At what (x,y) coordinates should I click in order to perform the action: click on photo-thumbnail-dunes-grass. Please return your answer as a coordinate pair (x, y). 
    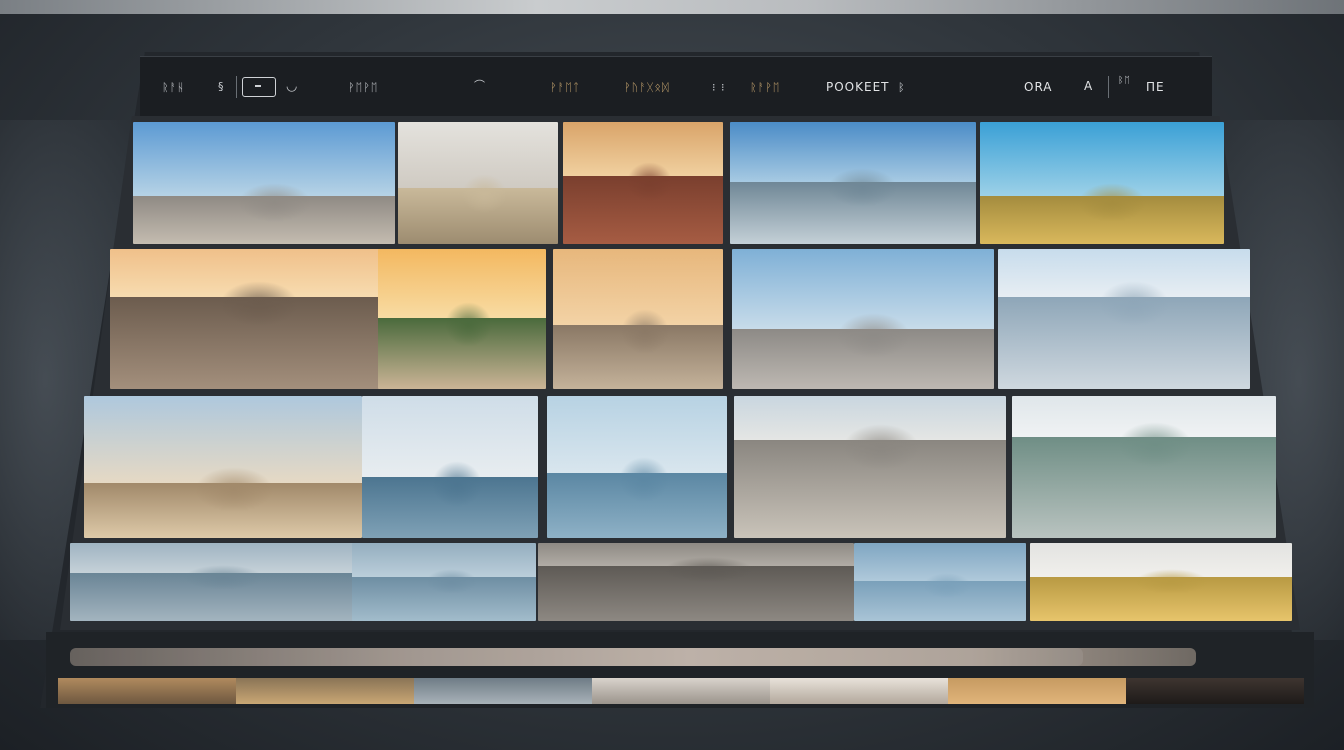
    Looking at the image, I should click on (870, 467).